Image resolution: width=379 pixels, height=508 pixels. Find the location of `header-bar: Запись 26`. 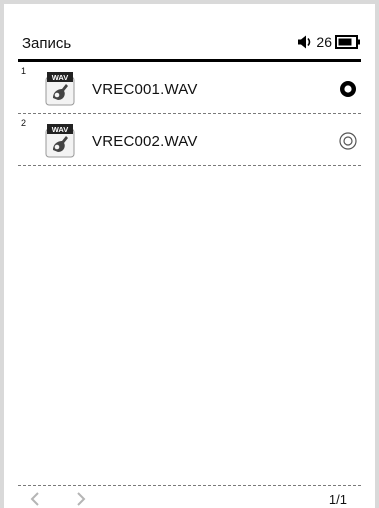

header-bar: Запись 26 is located at coordinates (189, 45).